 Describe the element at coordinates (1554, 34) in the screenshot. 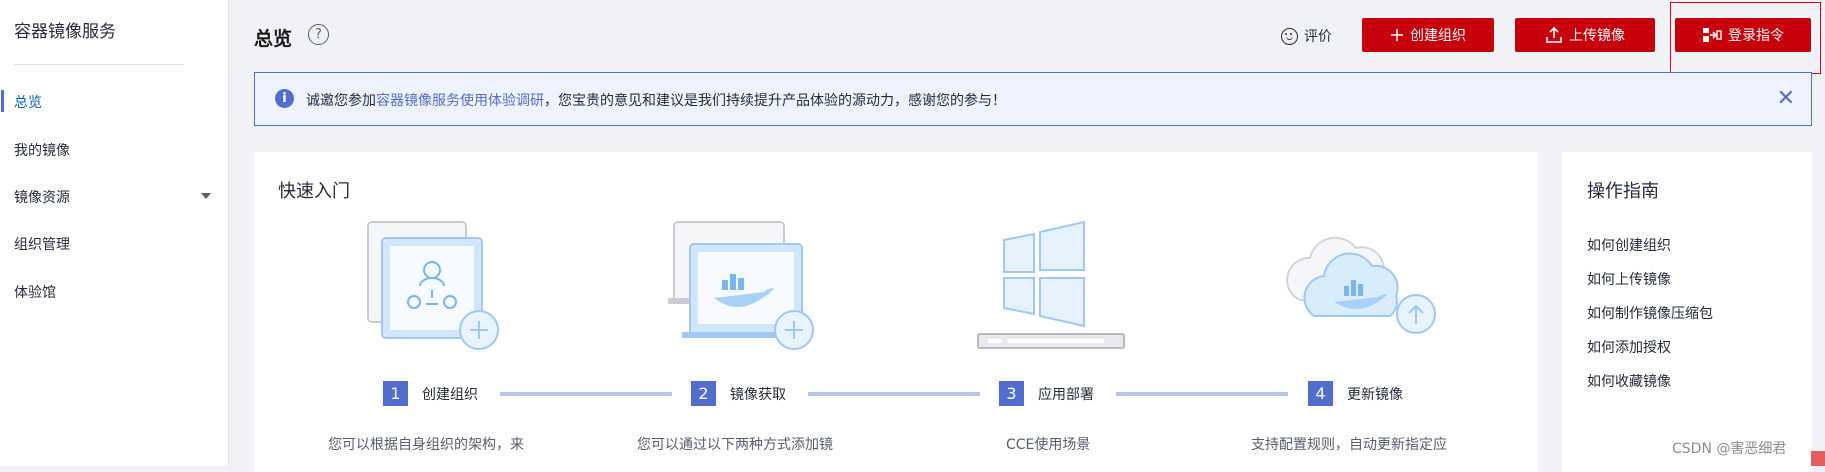

I see `upload-icon` at that location.